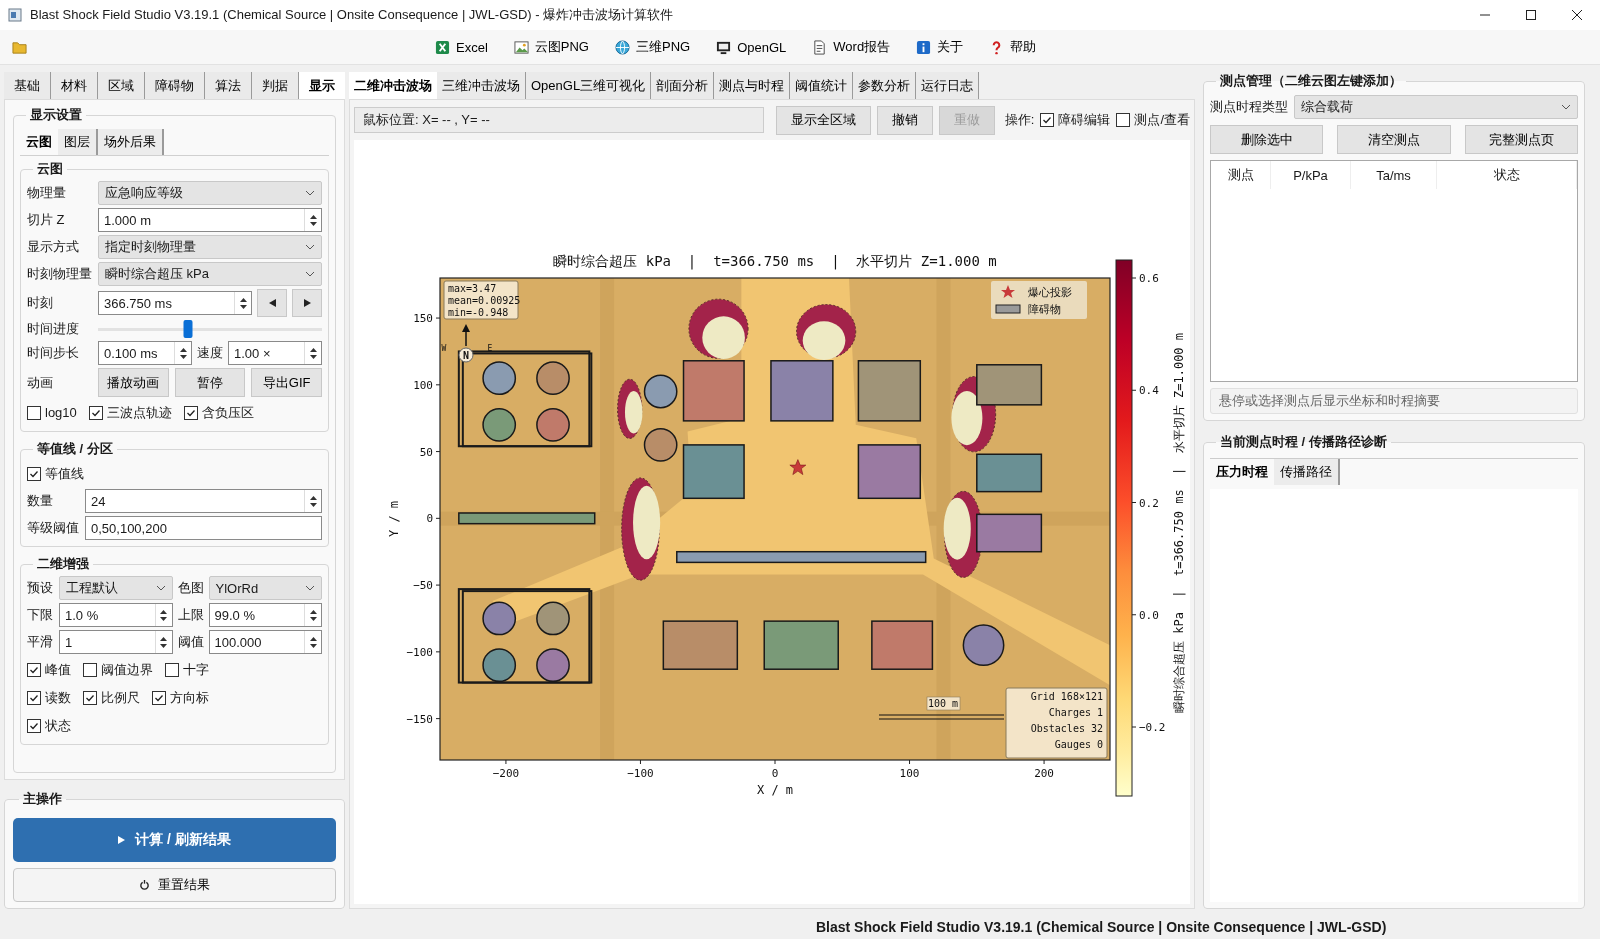  I want to click on tab: 算法, so click(228, 85).